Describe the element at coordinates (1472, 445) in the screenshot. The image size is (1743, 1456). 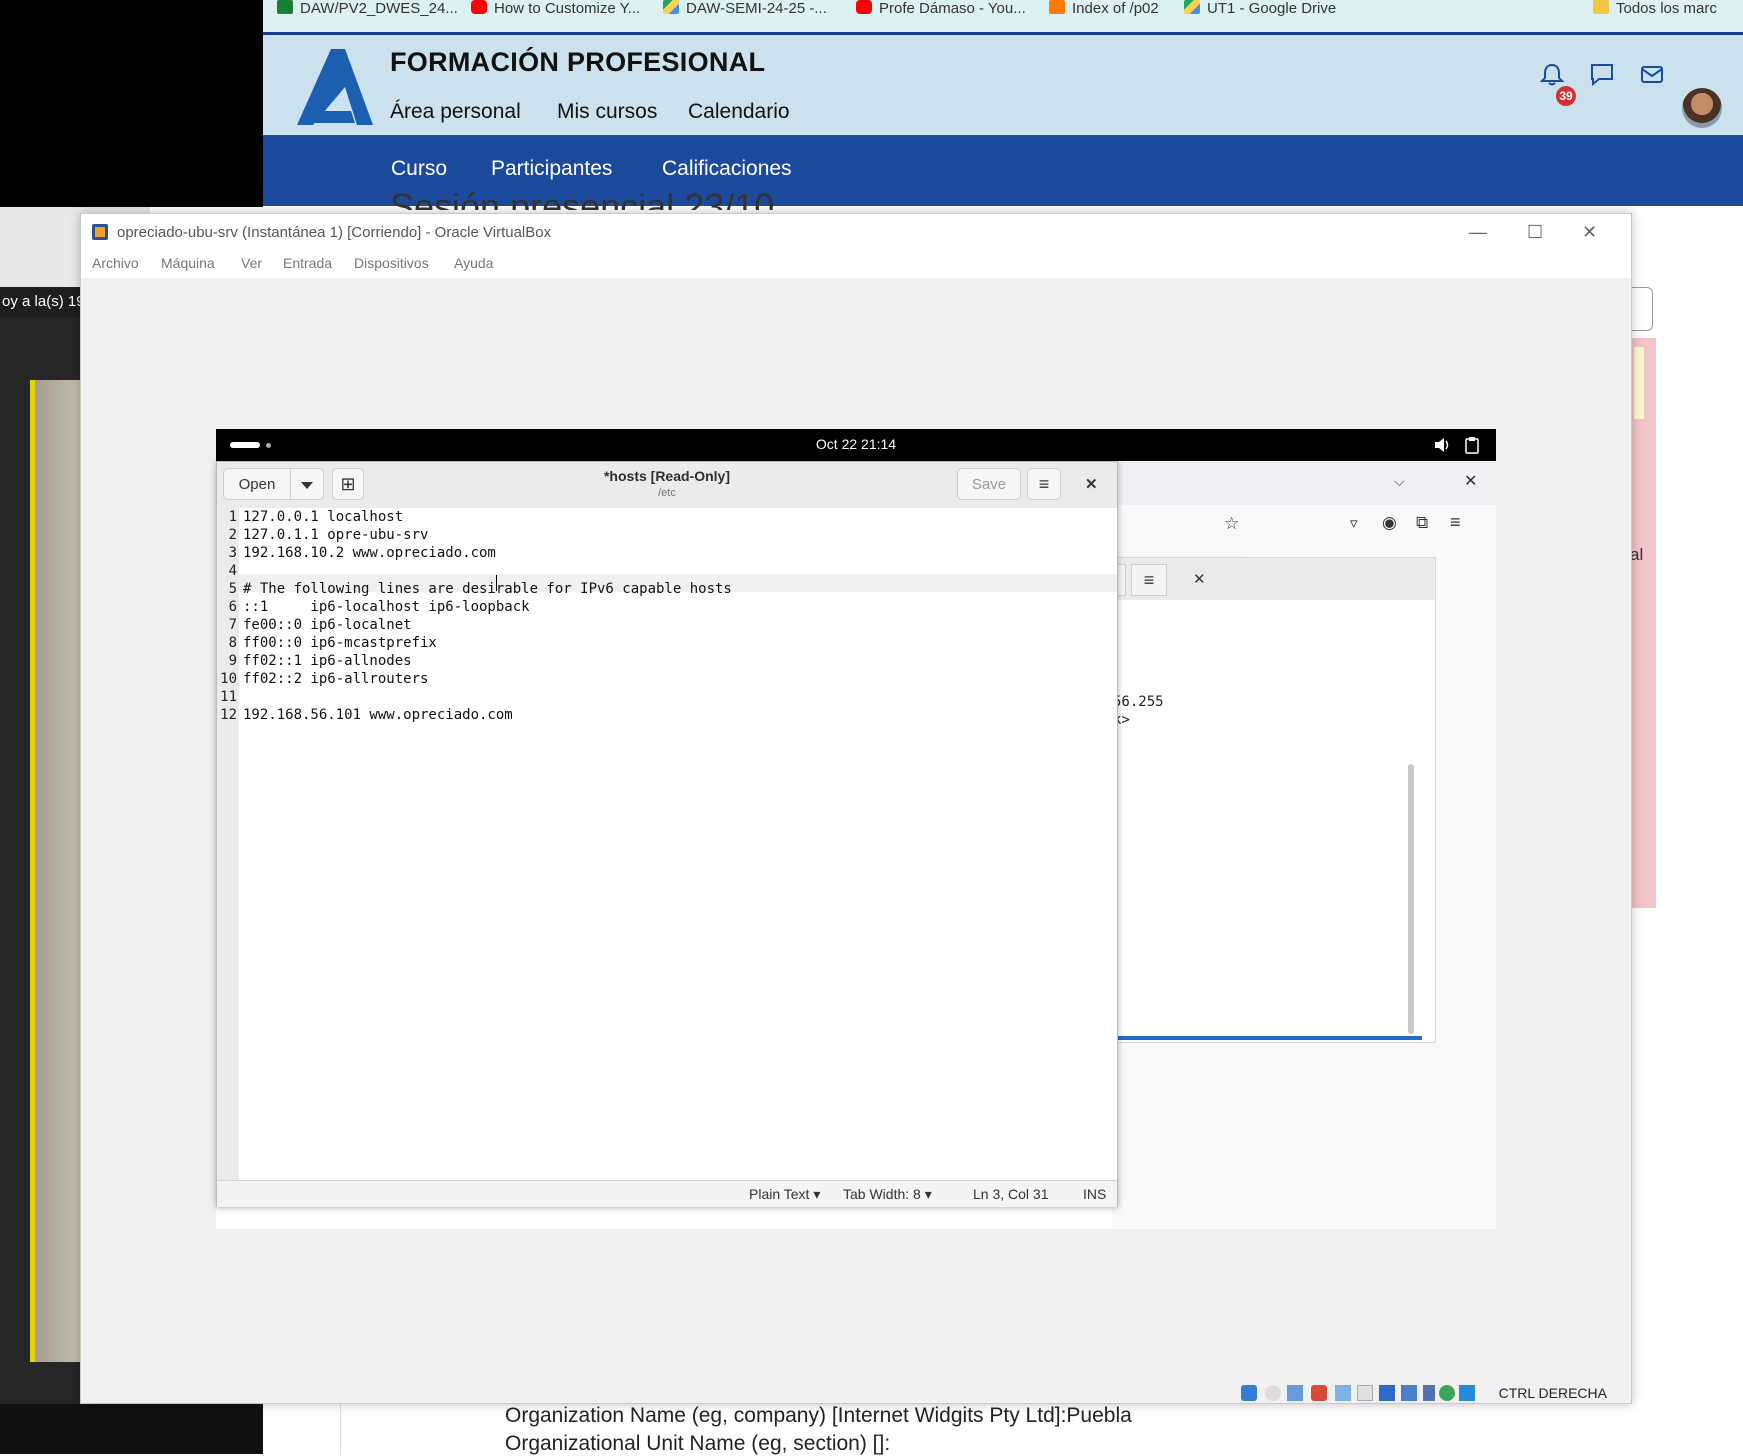
I see `clipboard-icon` at that location.